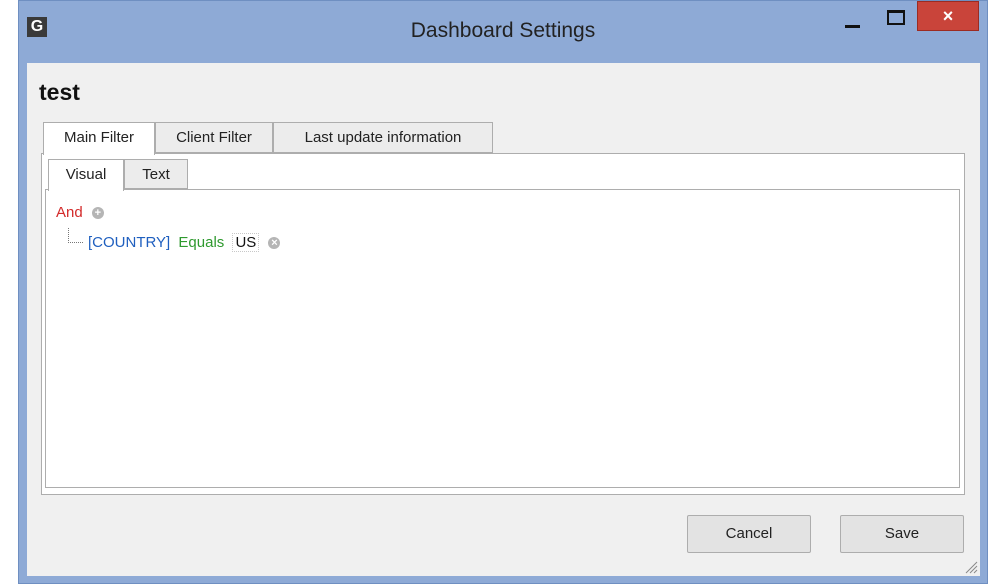 The height and width of the screenshot is (586, 990). What do you see at coordinates (246, 242) in the screenshot?
I see `condition-value: US` at bounding box center [246, 242].